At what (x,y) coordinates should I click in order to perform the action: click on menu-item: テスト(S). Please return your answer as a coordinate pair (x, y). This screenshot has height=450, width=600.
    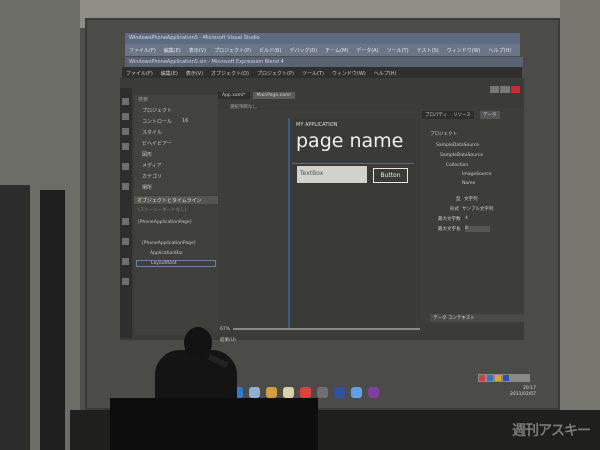
    Looking at the image, I should click on (428, 50).